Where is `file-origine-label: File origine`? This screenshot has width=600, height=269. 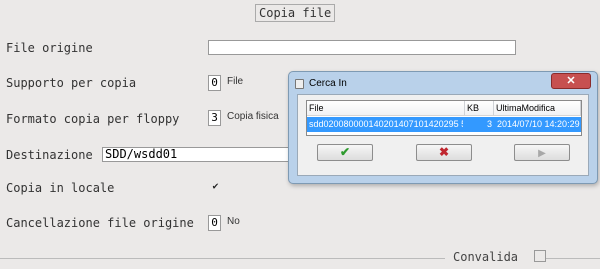 file-origine-label: File origine is located at coordinates (49, 48).